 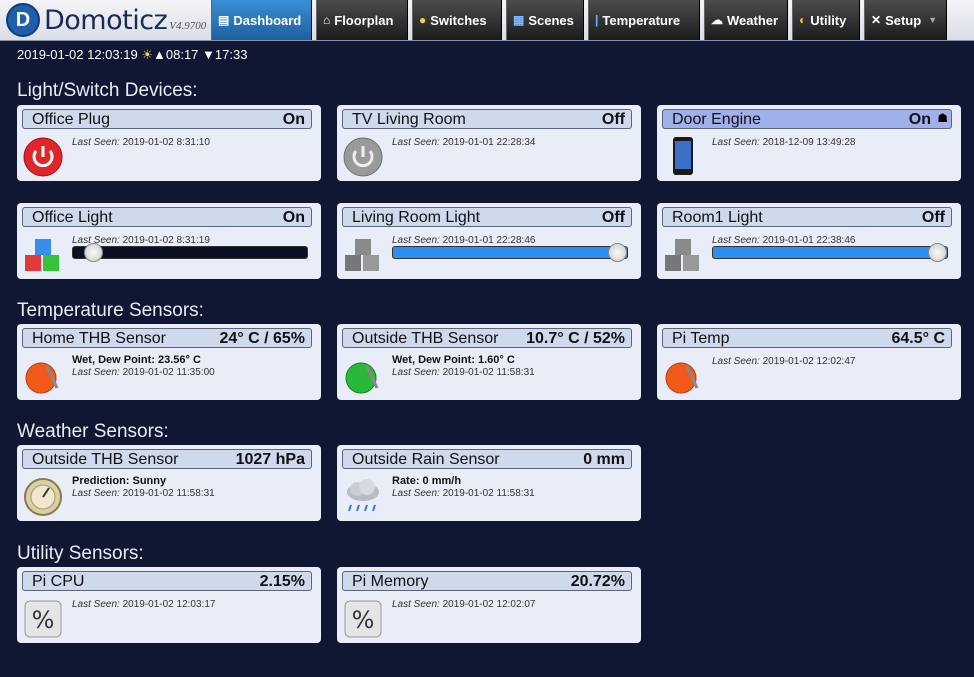 I want to click on rain-rate-text: Rate: 0 mm/h, so click(x=427, y=481).